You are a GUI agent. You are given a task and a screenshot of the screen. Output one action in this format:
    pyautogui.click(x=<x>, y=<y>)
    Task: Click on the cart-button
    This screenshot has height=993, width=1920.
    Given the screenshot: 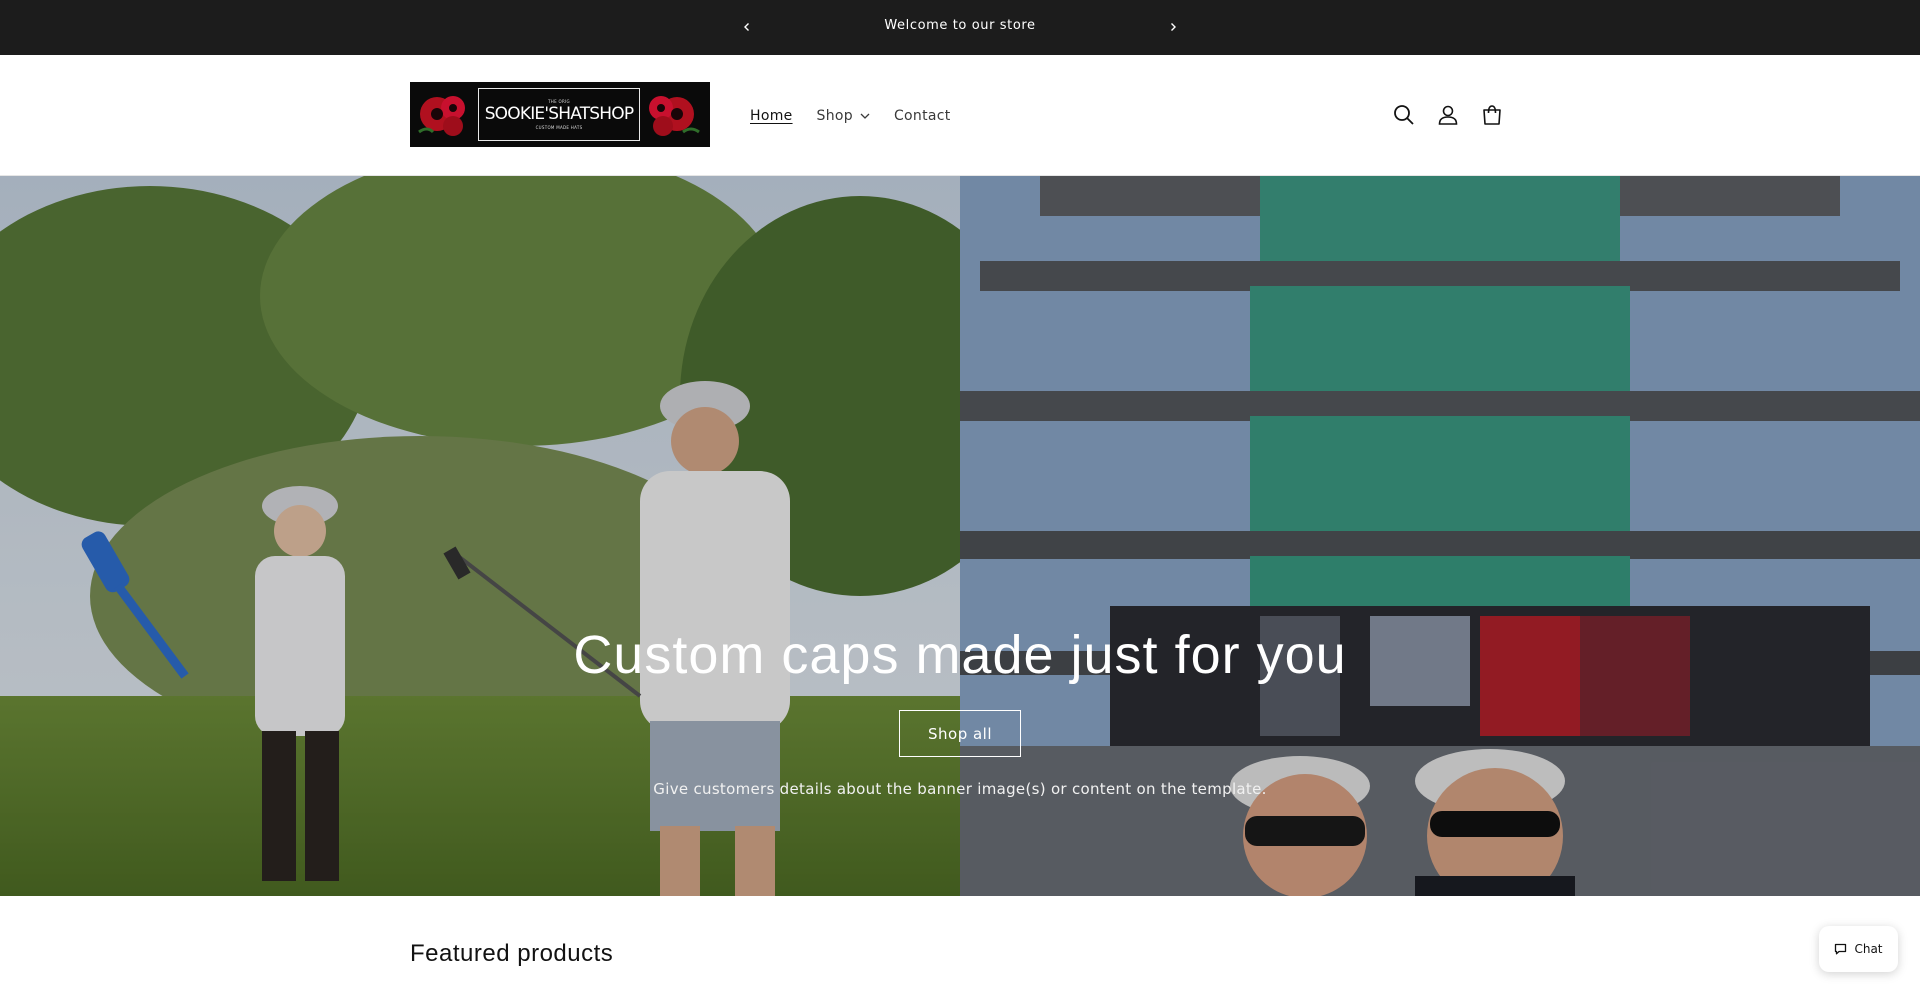 What is the action you would take?
    pyautogui.click(x=1492, y=115)
    